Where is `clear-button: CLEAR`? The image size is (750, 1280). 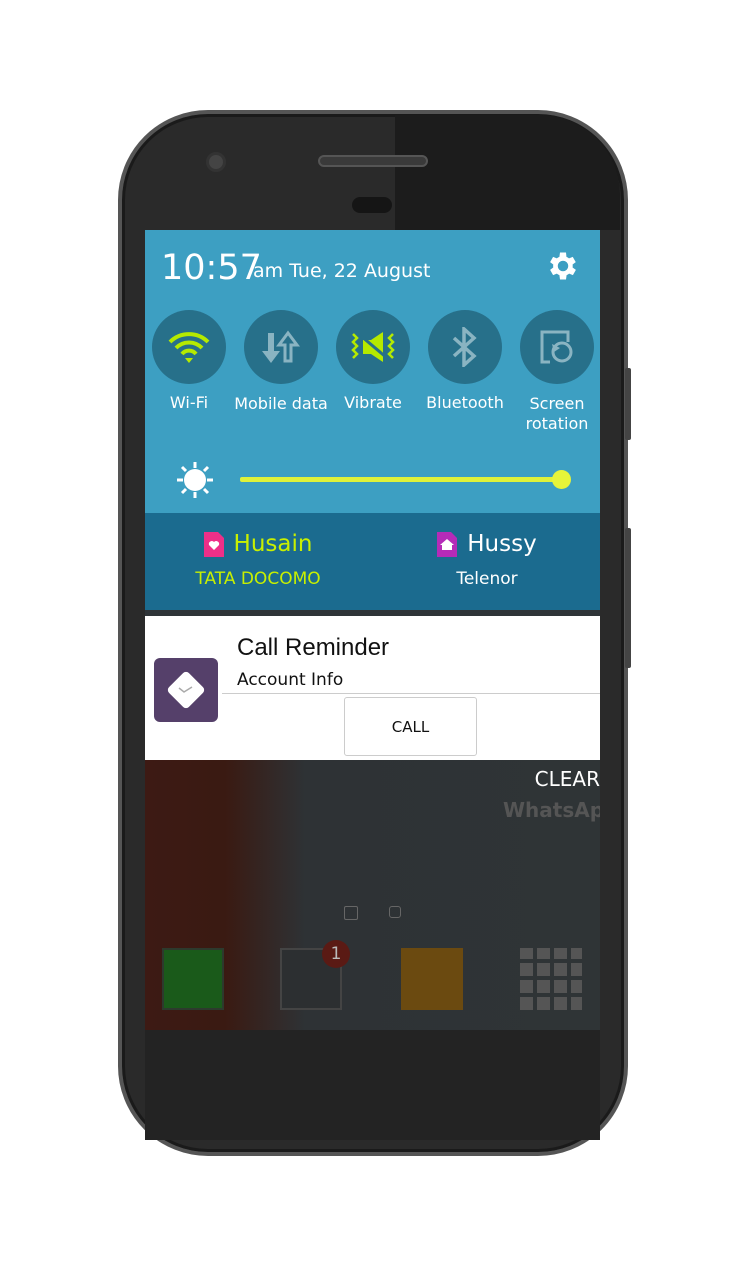
clear-button: CLEAR is located at coordinates (567, 779).